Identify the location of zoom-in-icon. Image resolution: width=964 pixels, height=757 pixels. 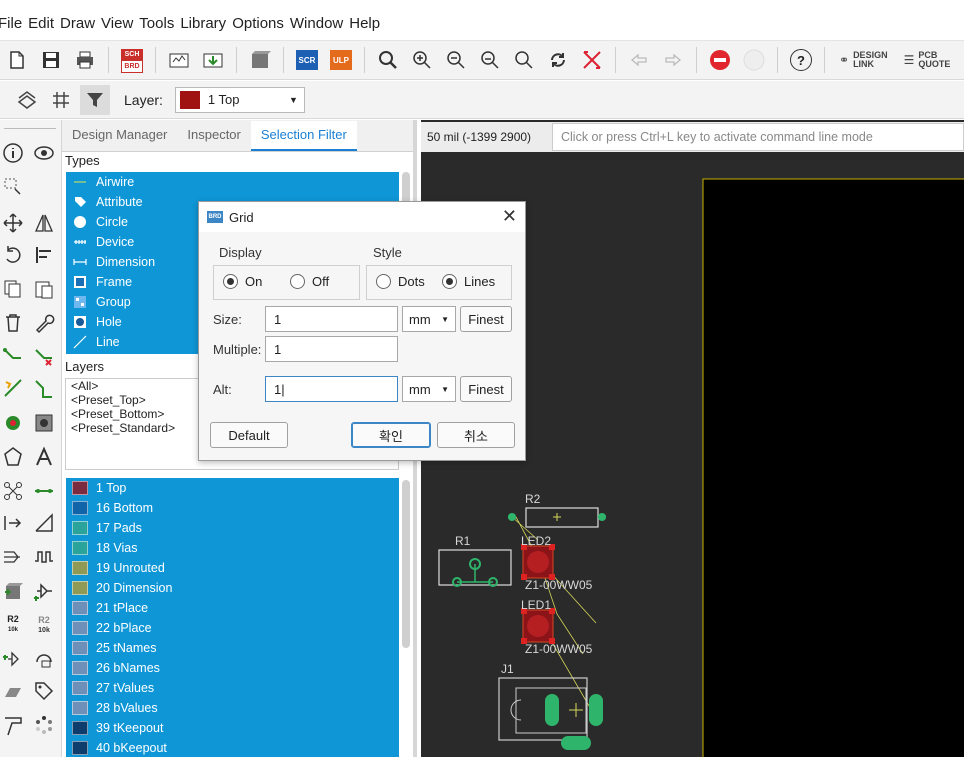
(422, 60).